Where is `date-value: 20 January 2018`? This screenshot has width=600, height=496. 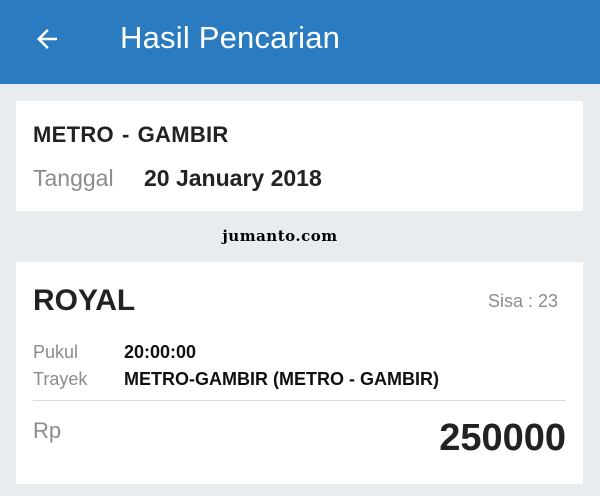
date-value: 20 January 2018 is located at coordinates (233, 178).